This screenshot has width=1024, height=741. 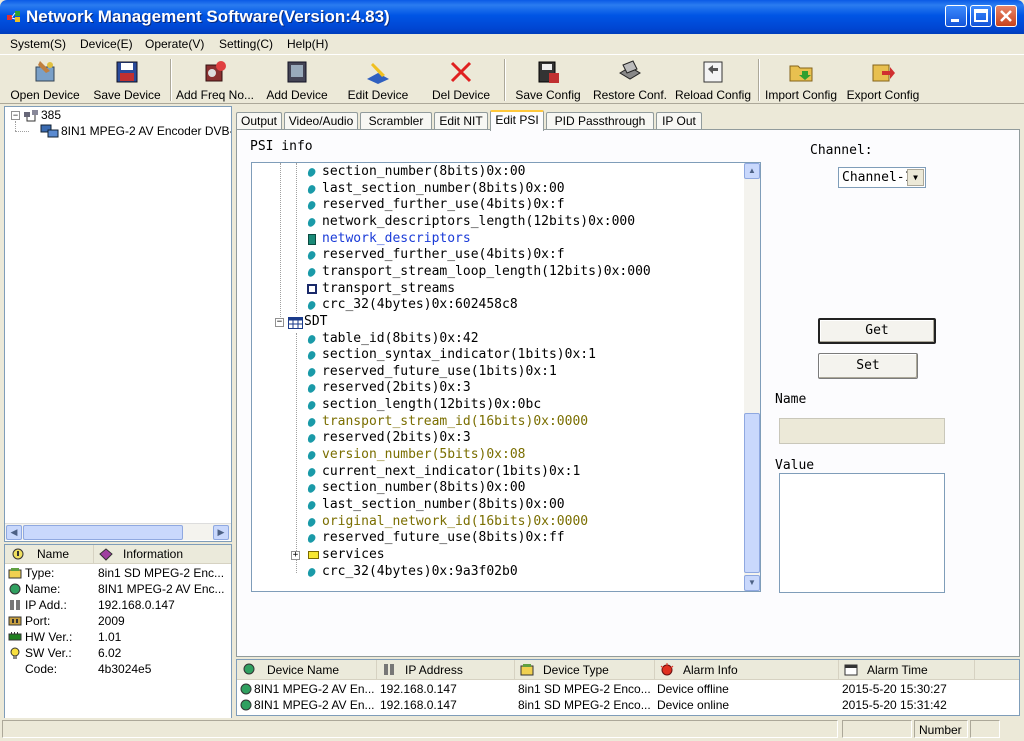 What do you see at coordinates (424, 454) in the screenshot?
I see `psi-field-text: version_number(5bits)0x:08` at bounding box center [424, 454].